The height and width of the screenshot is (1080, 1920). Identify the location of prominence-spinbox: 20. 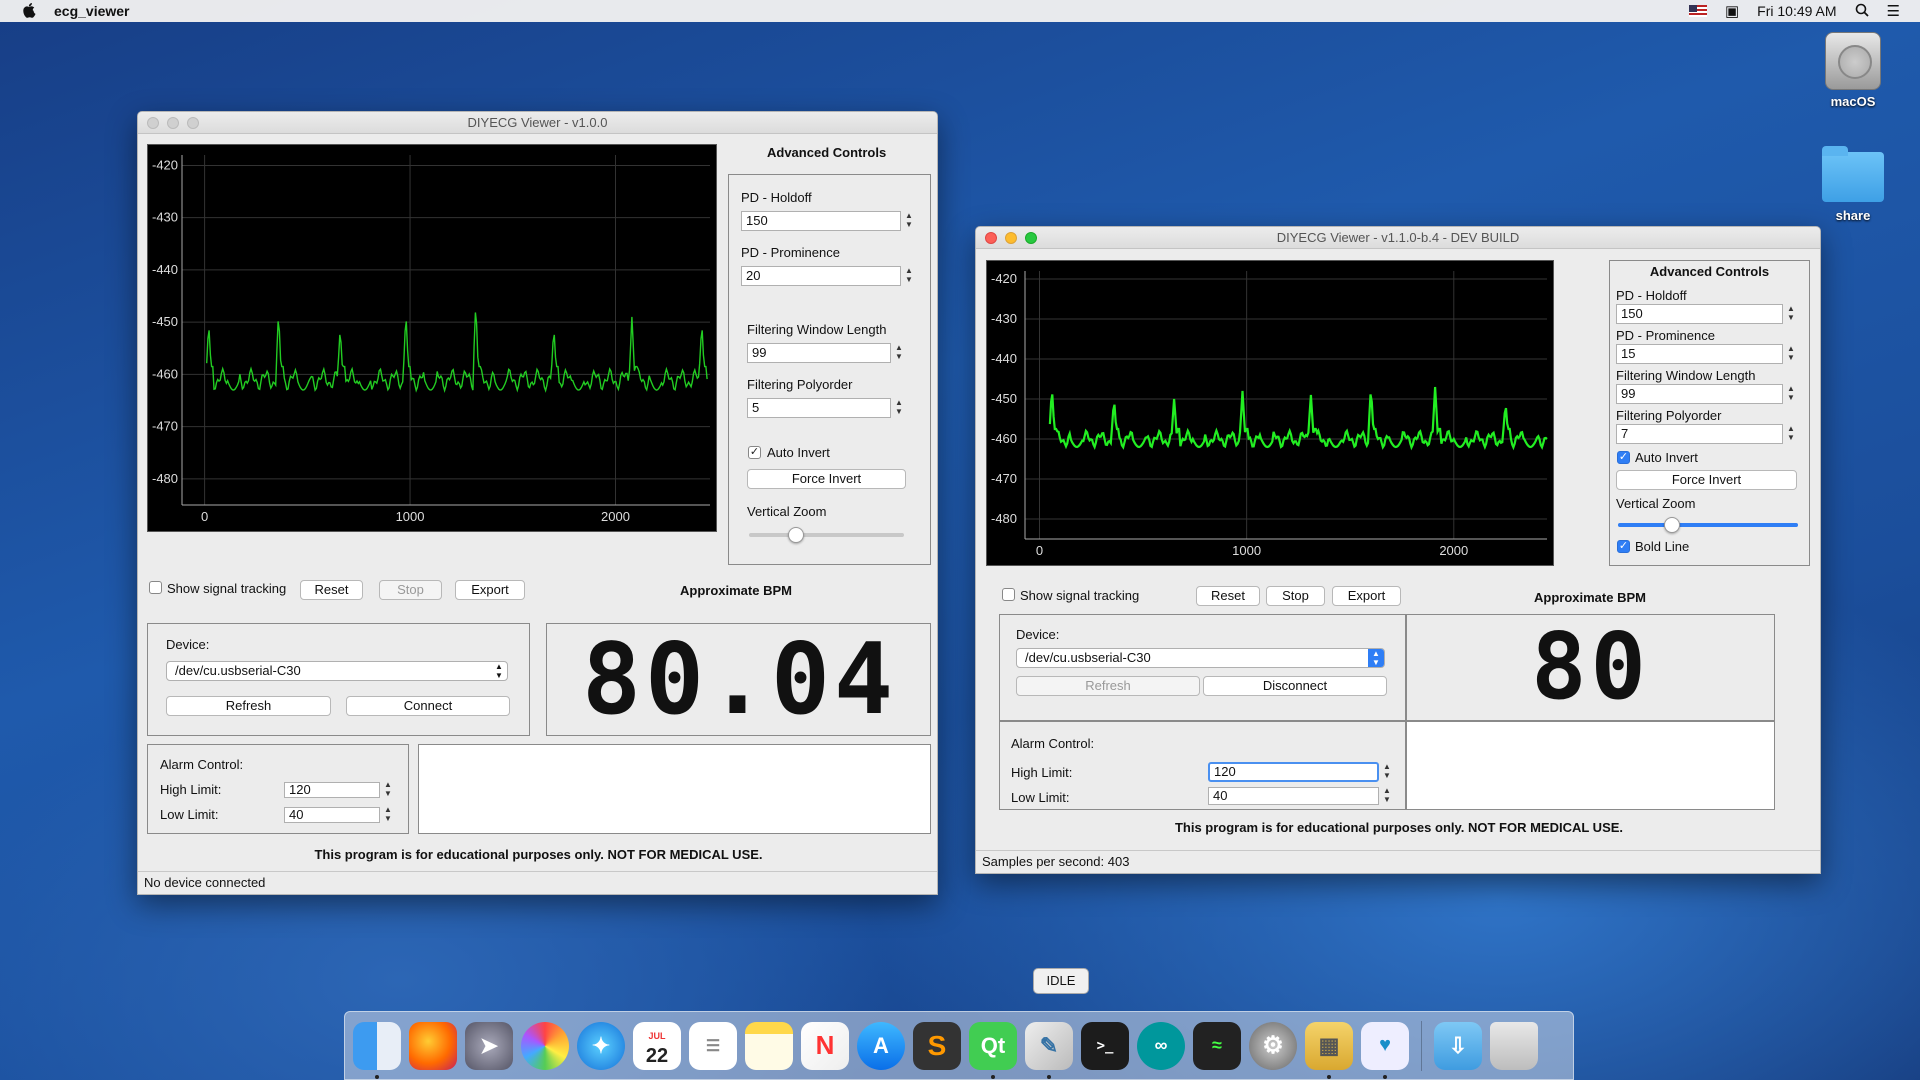
(821, 276).